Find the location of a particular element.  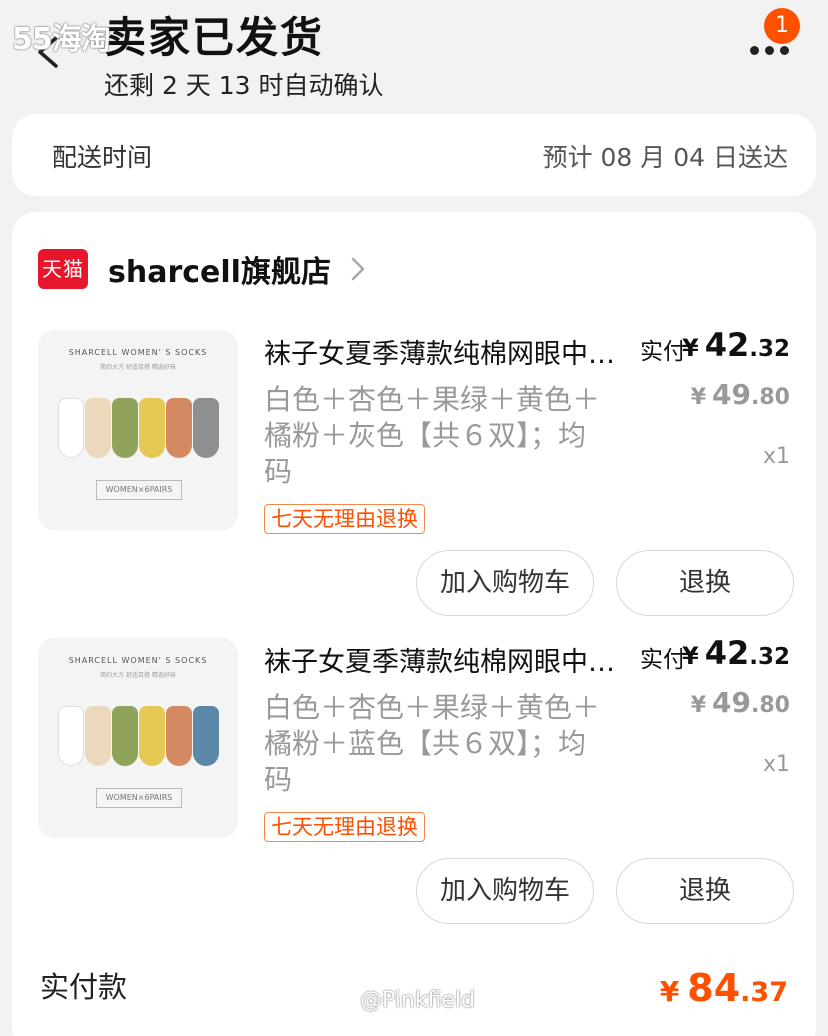

product-spec: 白色＋杏色＋果绿＋黄色＋橘粉＋灰色【共６双】；均码 is located at coordinates (432, 435).